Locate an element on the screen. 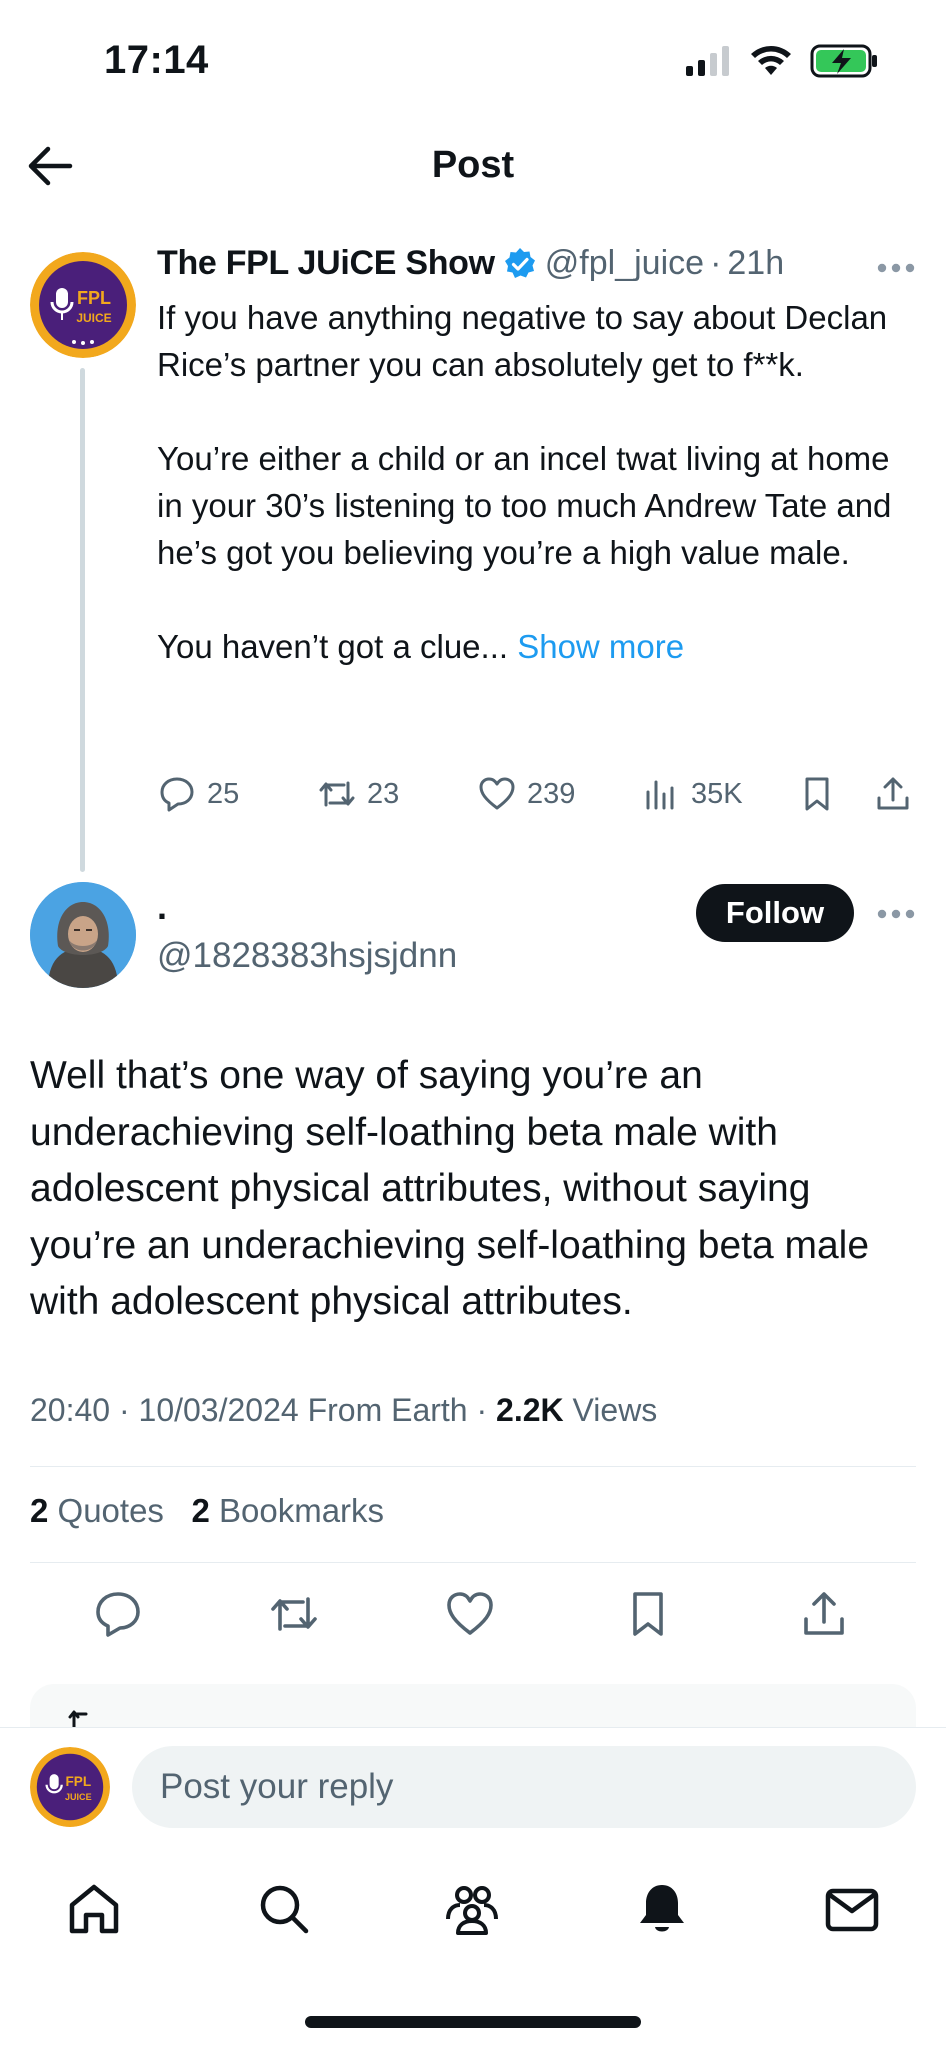 This screenshot has height=2048, width=946. original-post-actions: 25 23 239 35K is located at coordinates (537, 799).